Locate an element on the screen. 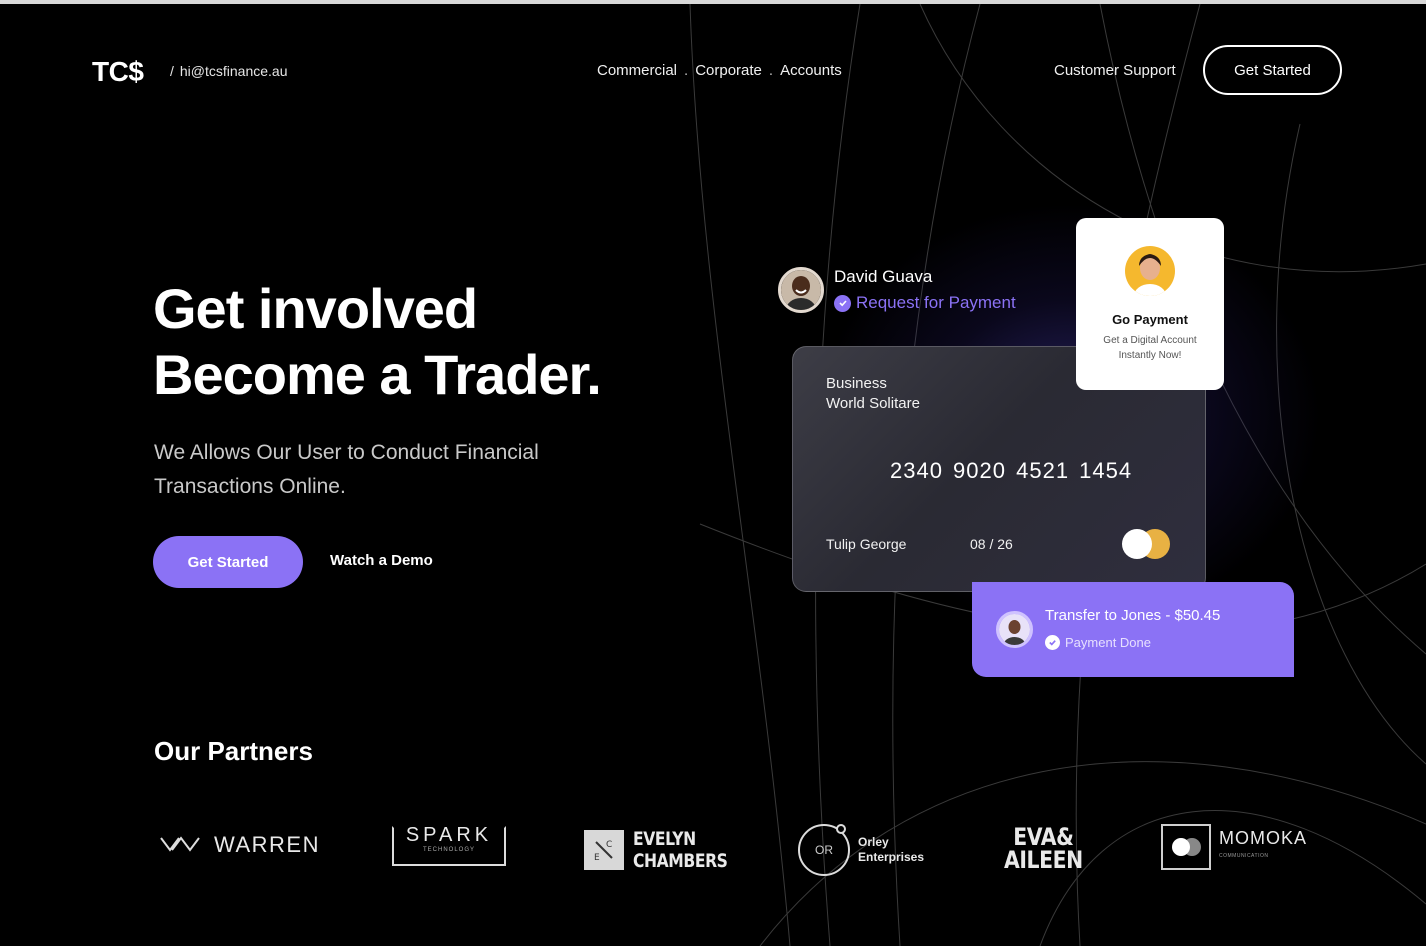 This screenshot has width=1426, height=946. partner-evelyn-name: EVELYN CHAMBERS is located at coordinates (680, 850).